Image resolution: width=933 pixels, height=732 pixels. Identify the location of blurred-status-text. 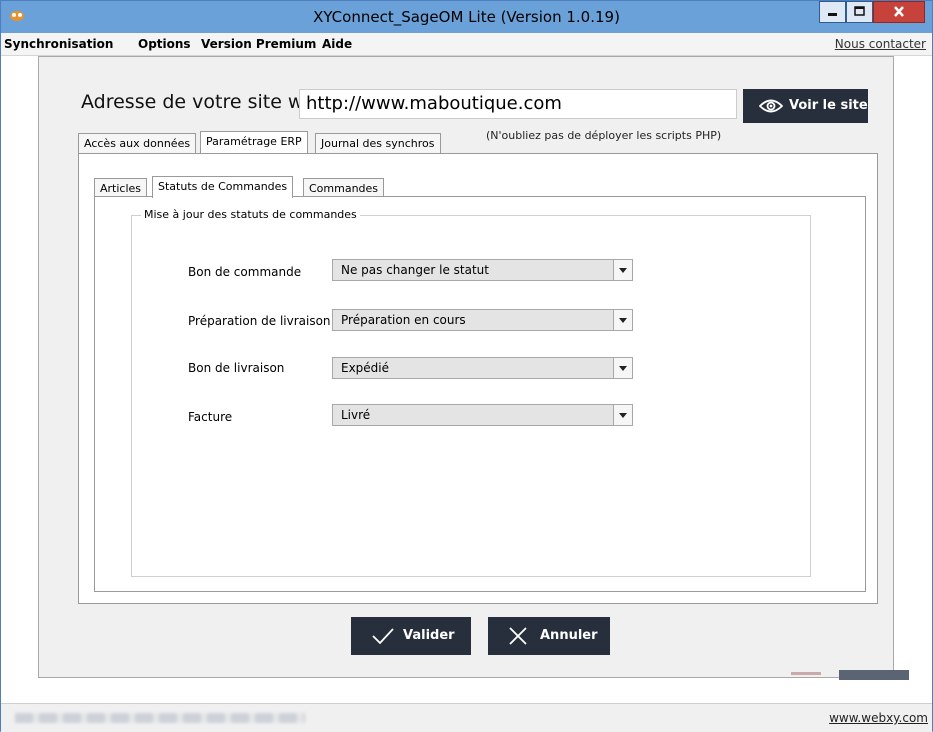
(160, 718).